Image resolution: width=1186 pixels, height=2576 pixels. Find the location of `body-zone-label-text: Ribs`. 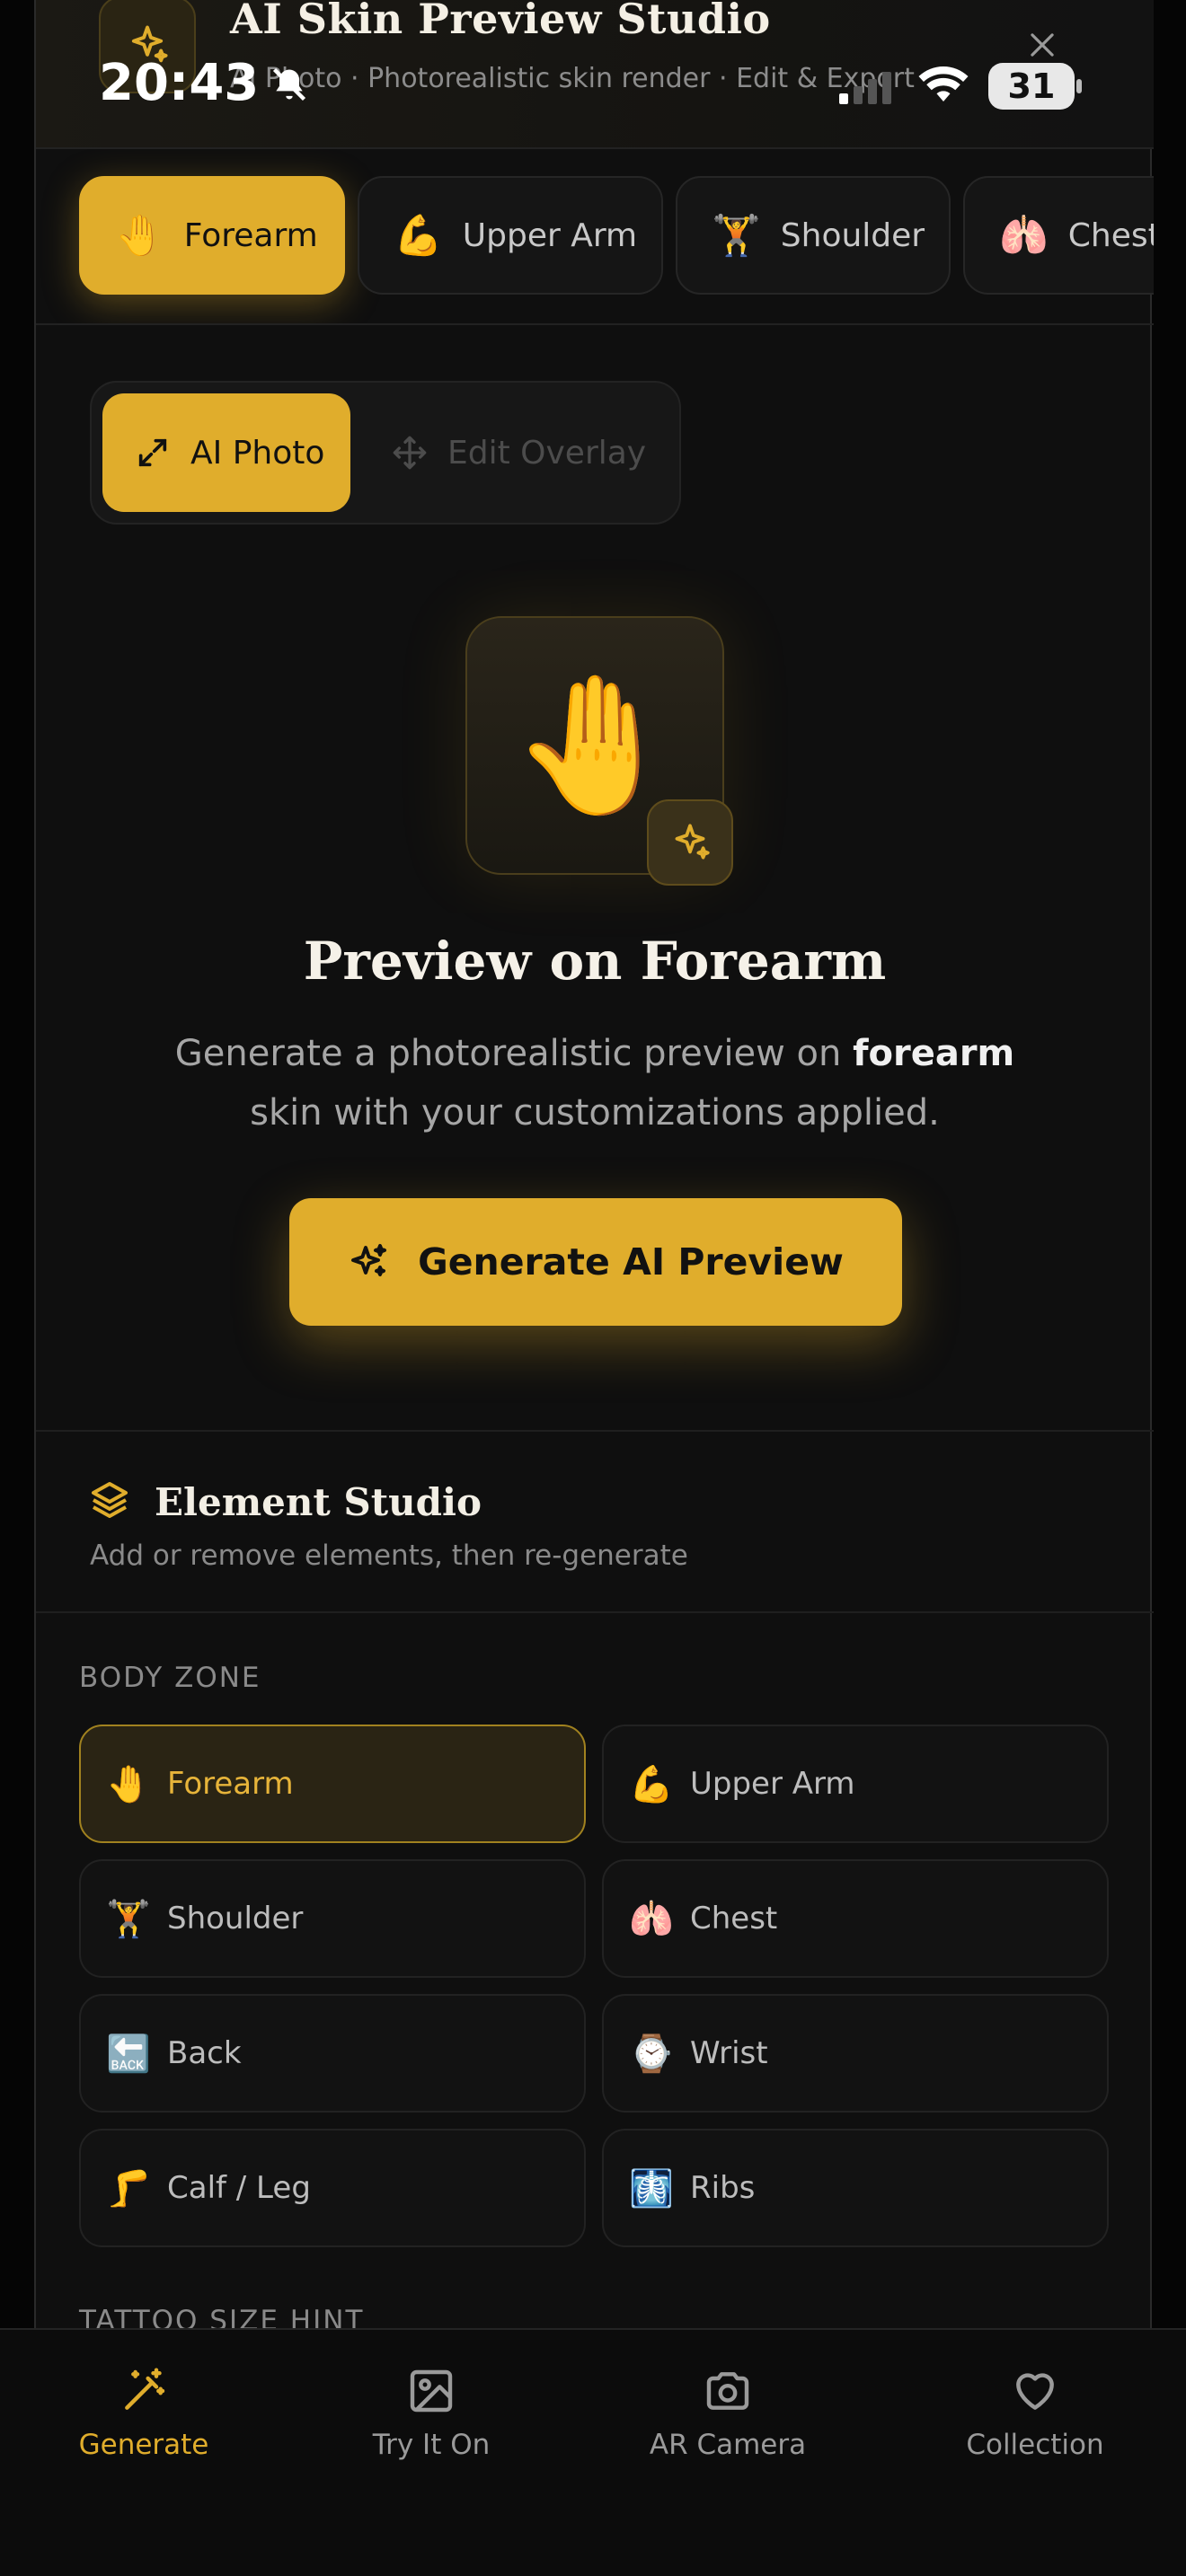

body-zone-label-text: Ribs is located at coordinates (723, 2188).